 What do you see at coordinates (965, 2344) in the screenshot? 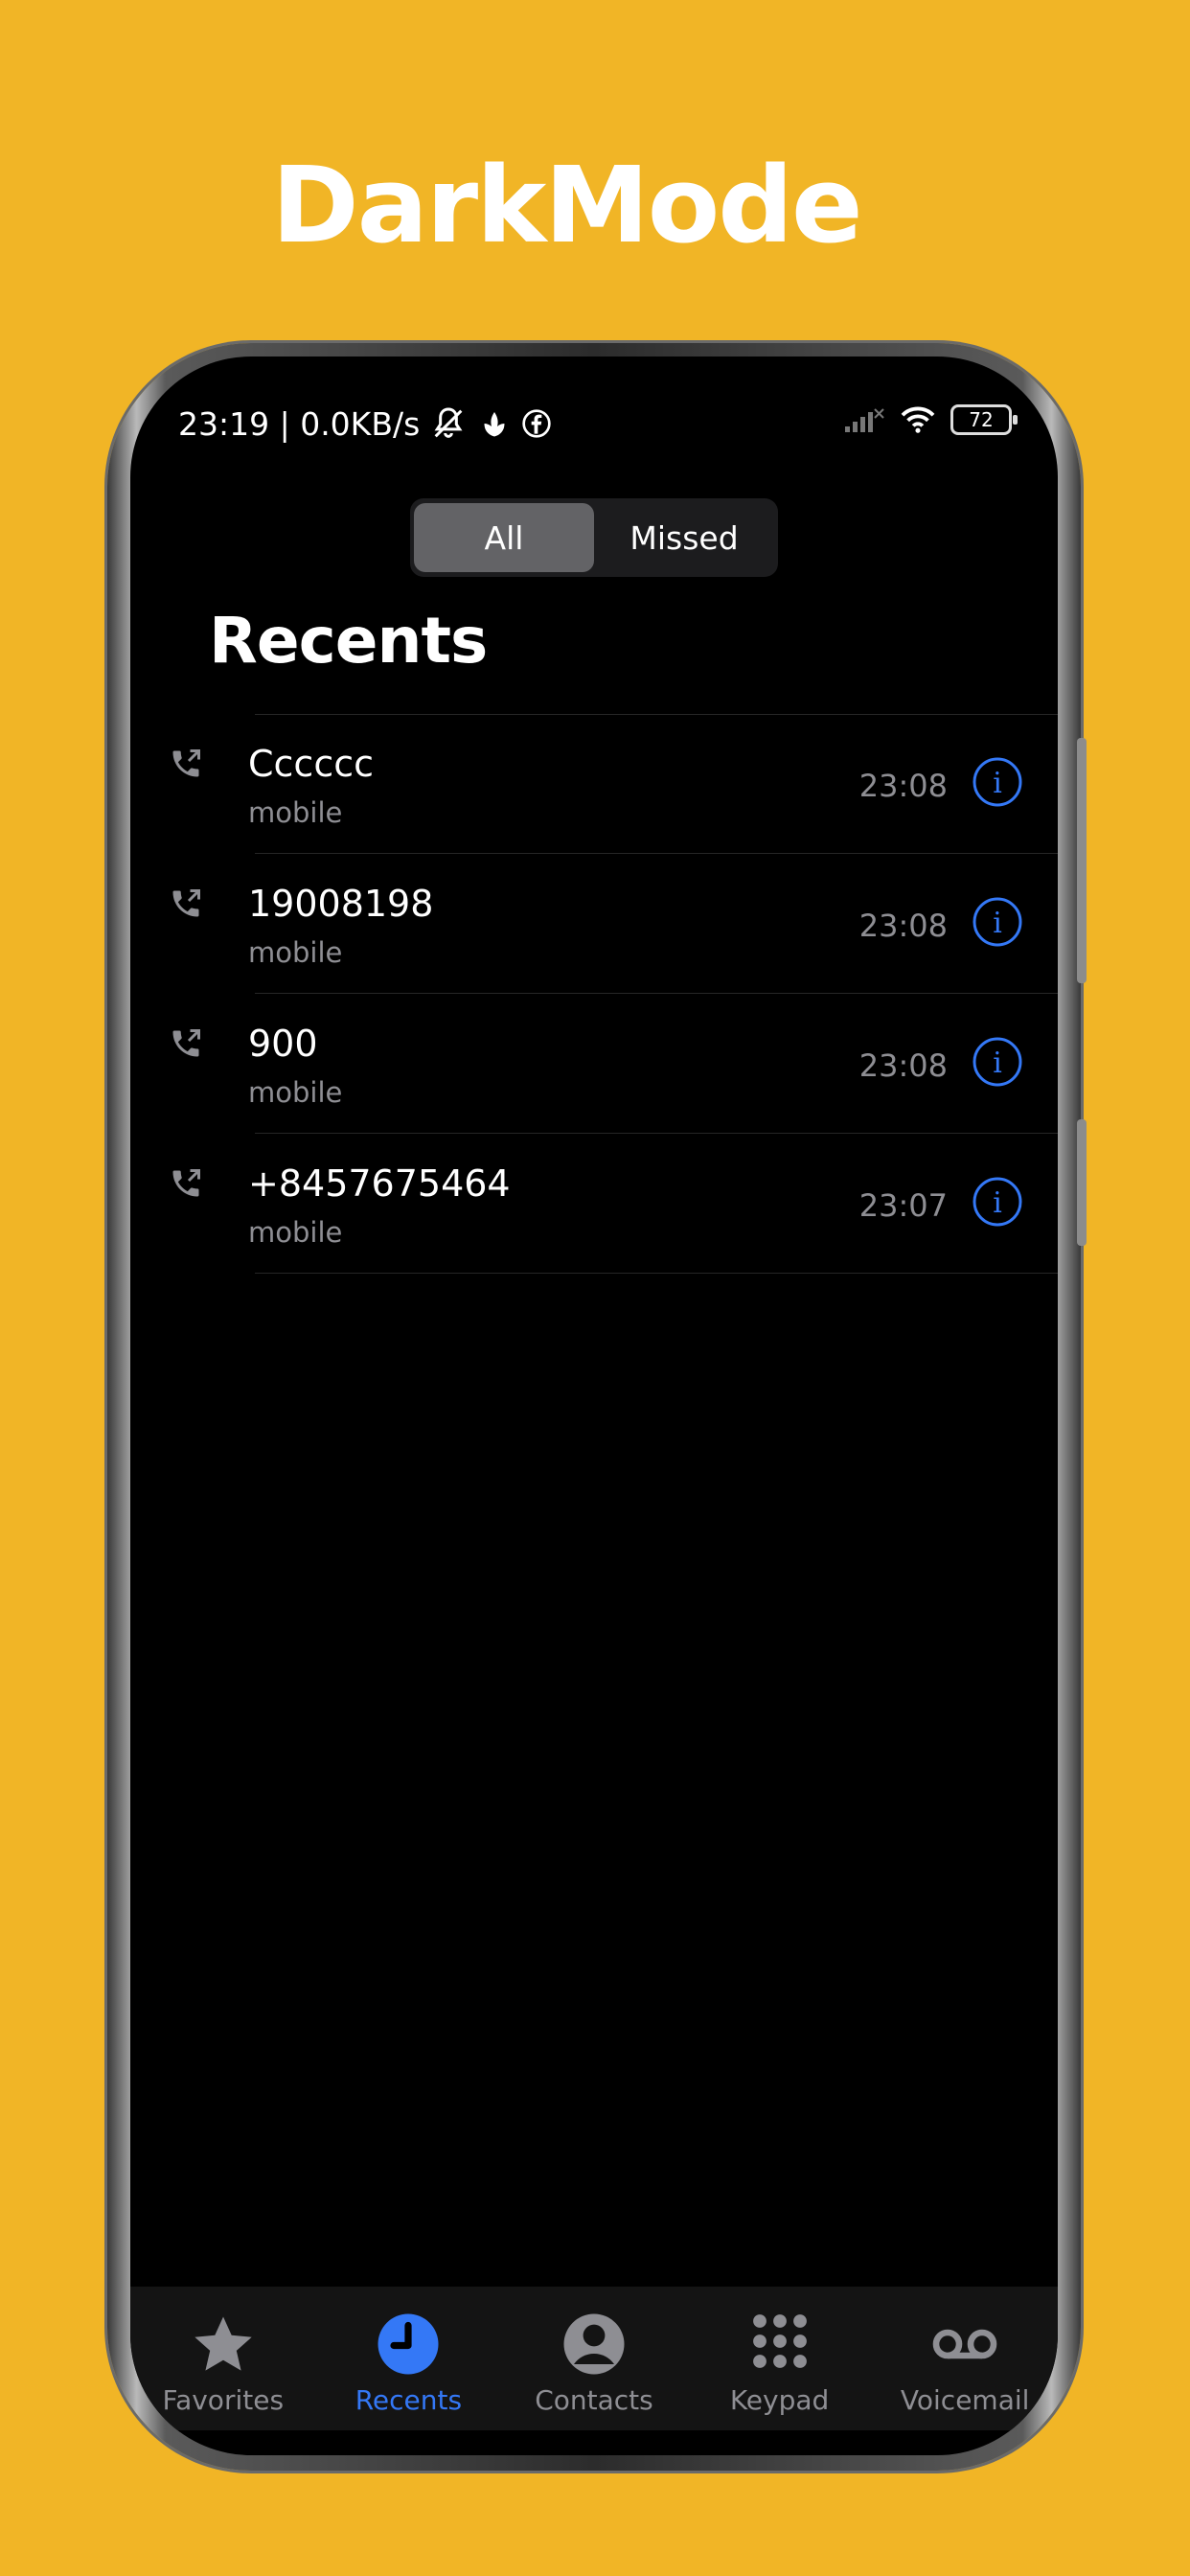
I see `voicemail-icon` at bounding box center [965, 2344].